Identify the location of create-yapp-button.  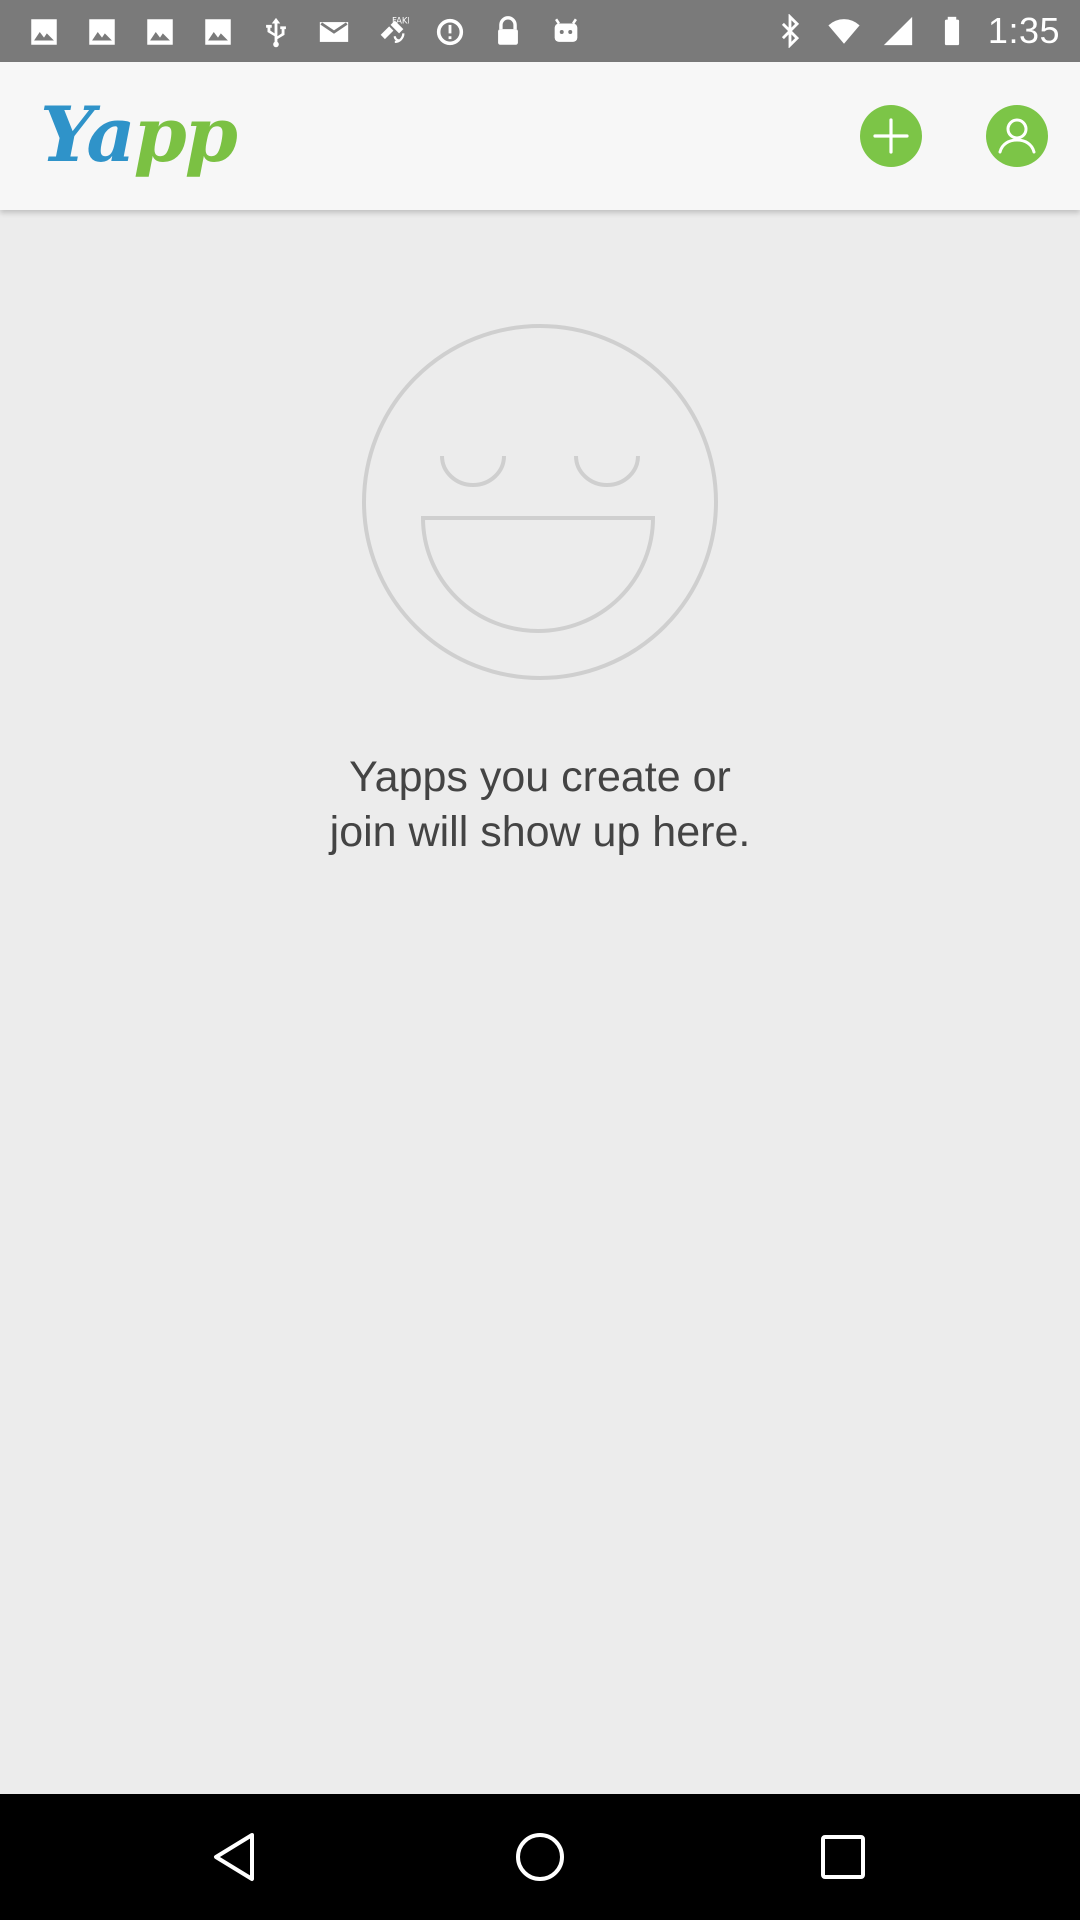
(891, 136).